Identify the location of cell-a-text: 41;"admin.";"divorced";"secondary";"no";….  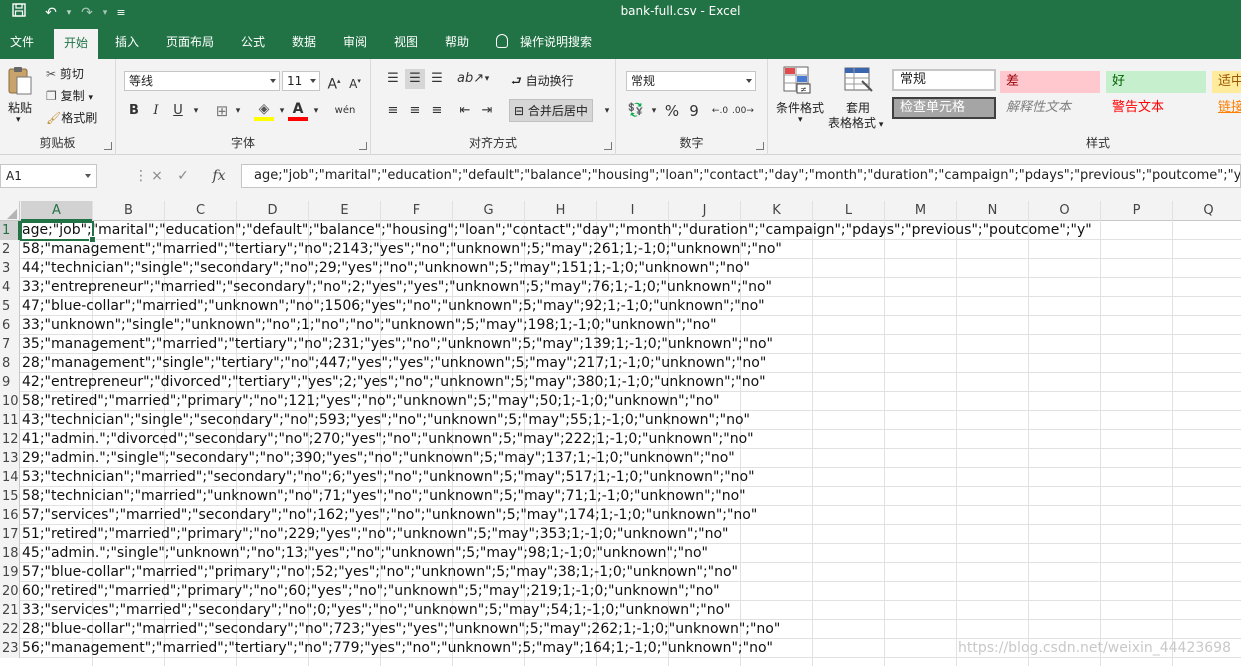
(388, 439).